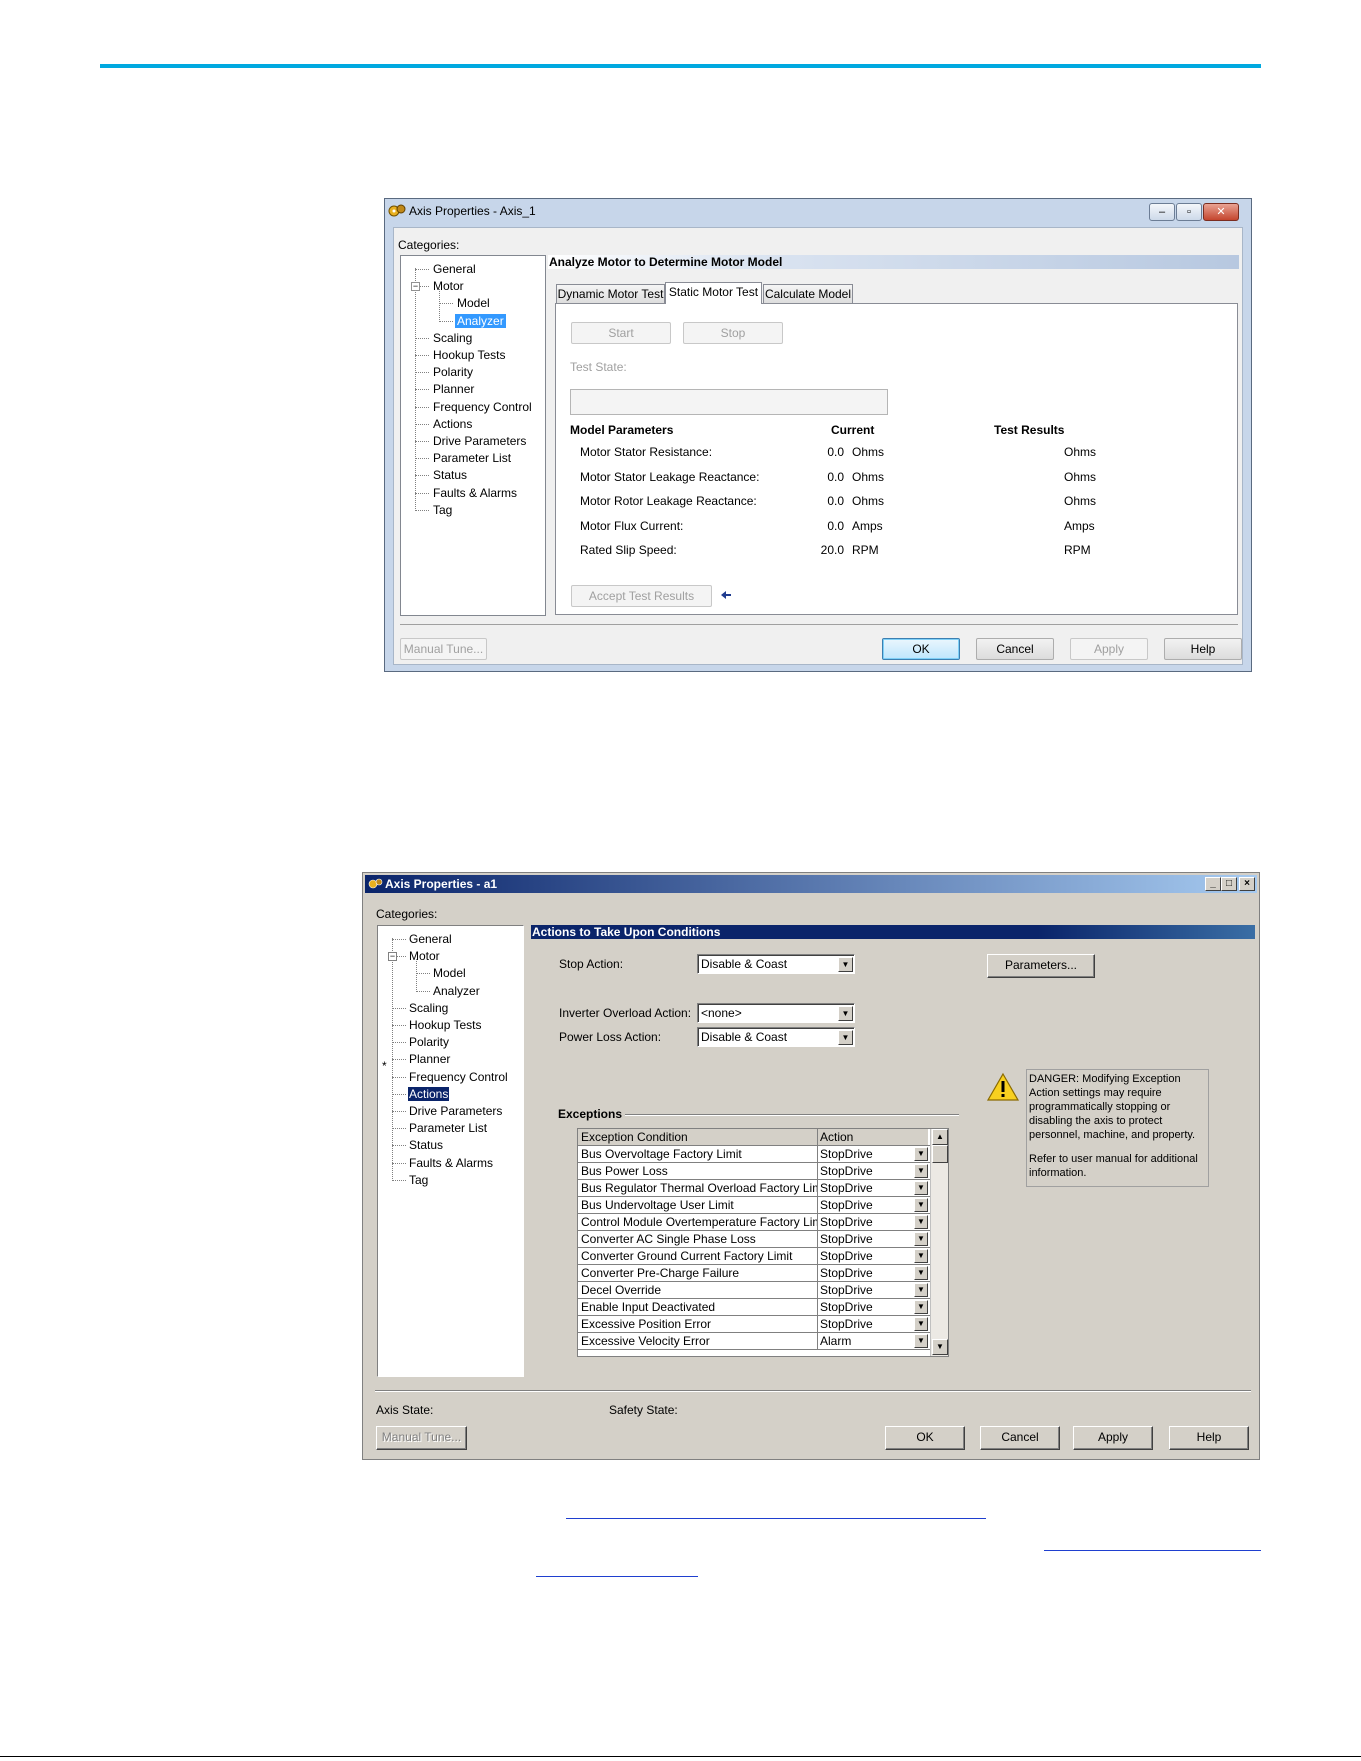  I want to click on close-button: ×, so click(1247, 884).